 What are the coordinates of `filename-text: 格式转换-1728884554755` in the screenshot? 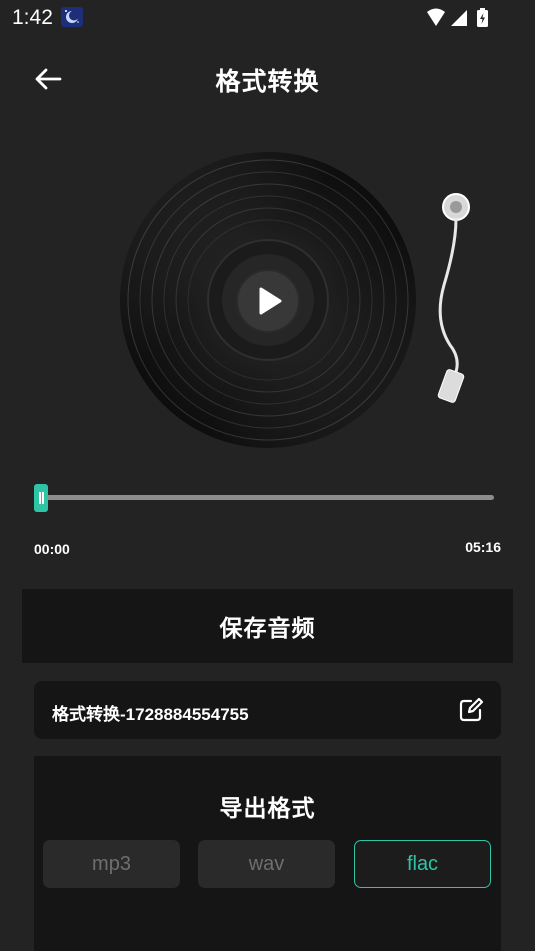 It's located at (150, 714).